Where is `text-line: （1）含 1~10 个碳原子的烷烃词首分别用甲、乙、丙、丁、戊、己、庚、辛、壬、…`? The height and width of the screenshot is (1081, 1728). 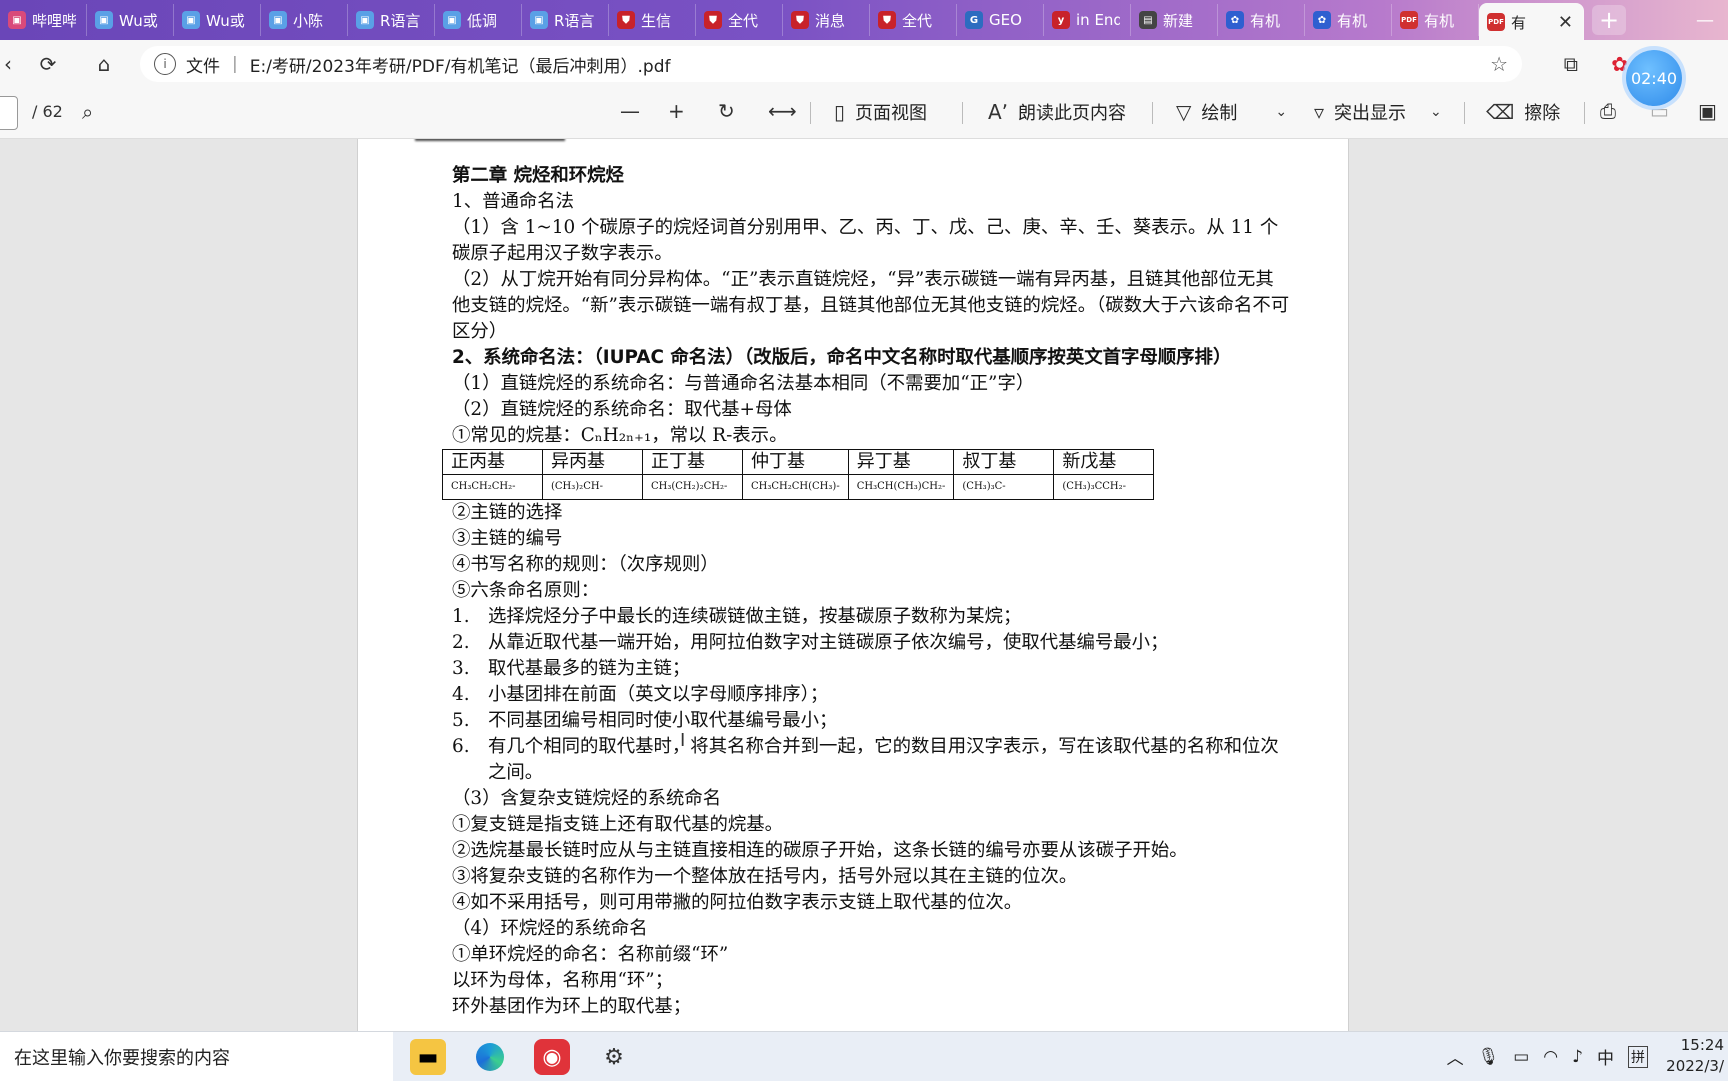
text-line: （1）含 1~10 个碳原子的烷烃词首分别用甲、乙、丙、丁、戊、己、庚、辛、壬、… is located at coordinates (865, 240).